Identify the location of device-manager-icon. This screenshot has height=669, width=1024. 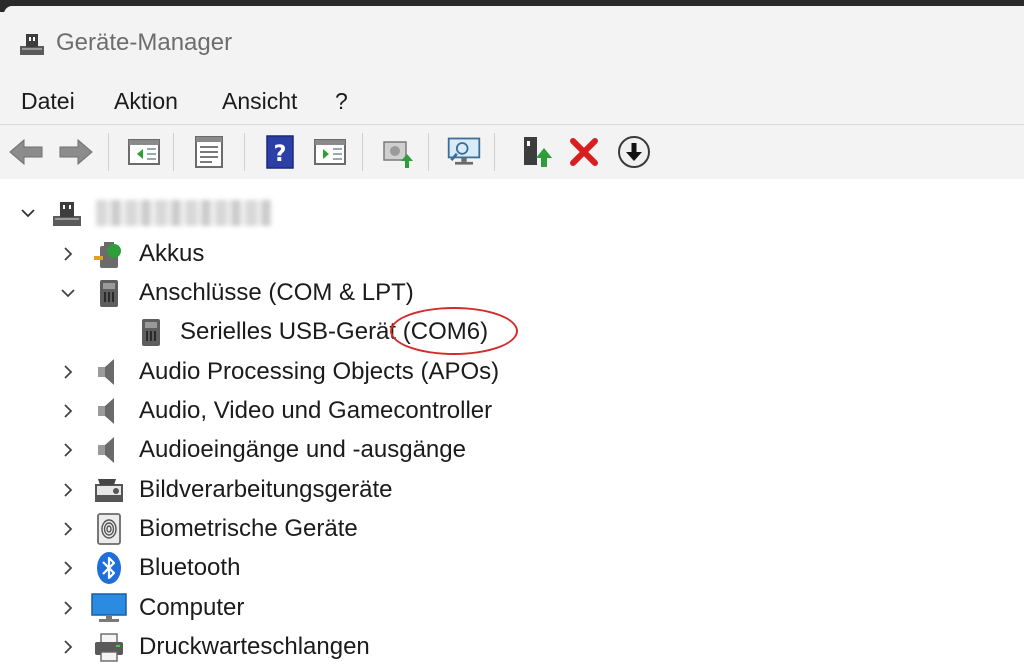
(32, 44).